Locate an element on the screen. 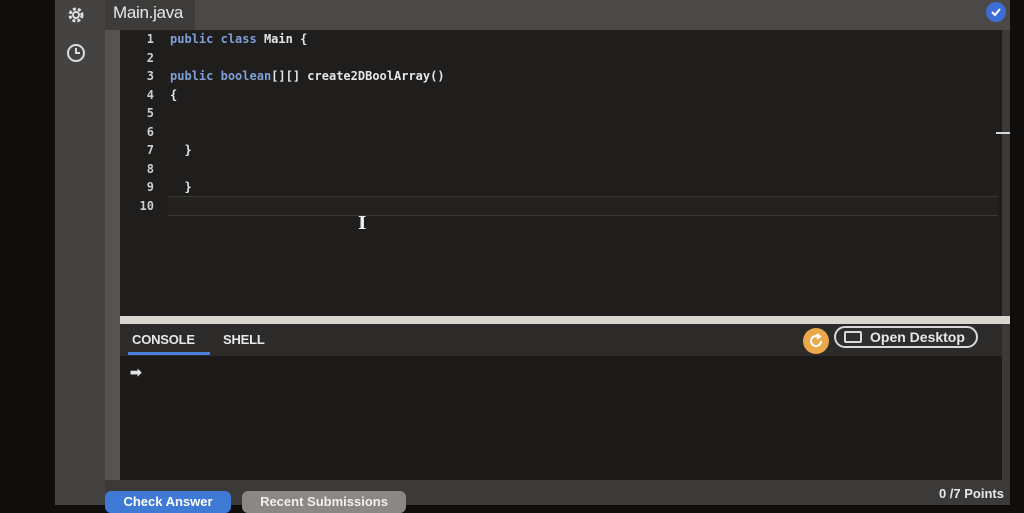 The width and height of the screenshot is (1024, 513). keyword-token: boolean is located at coordinates (246, 76).